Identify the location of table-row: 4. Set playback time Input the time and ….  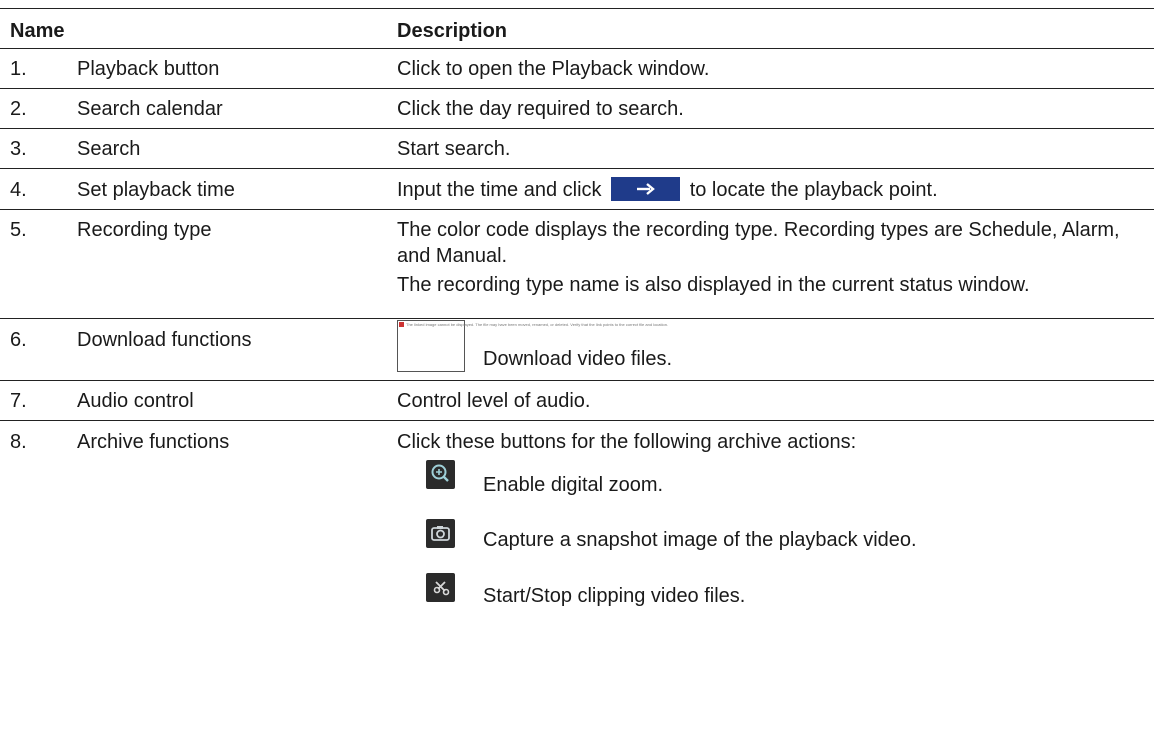
(577, 189).